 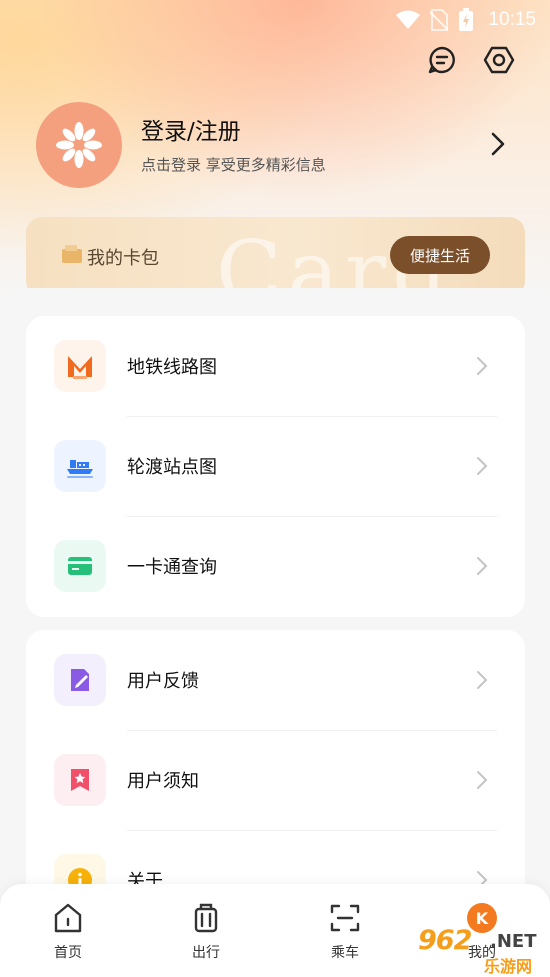 I want to click on settings-icon, so click(x=499, y=60).